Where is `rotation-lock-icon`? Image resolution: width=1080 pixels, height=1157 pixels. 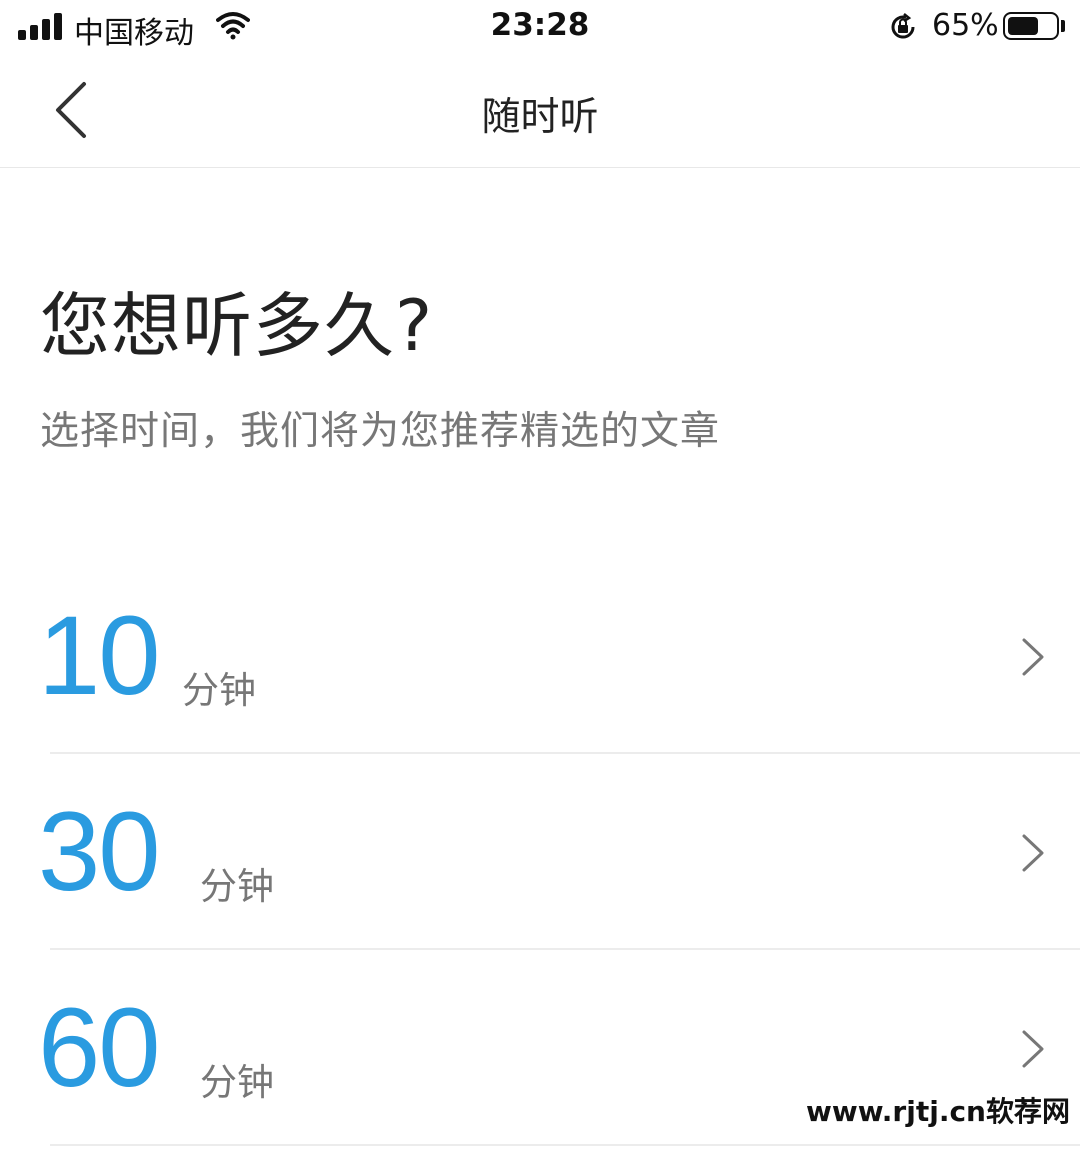
rotation-lock-icon is located at coordinates (903, 26).